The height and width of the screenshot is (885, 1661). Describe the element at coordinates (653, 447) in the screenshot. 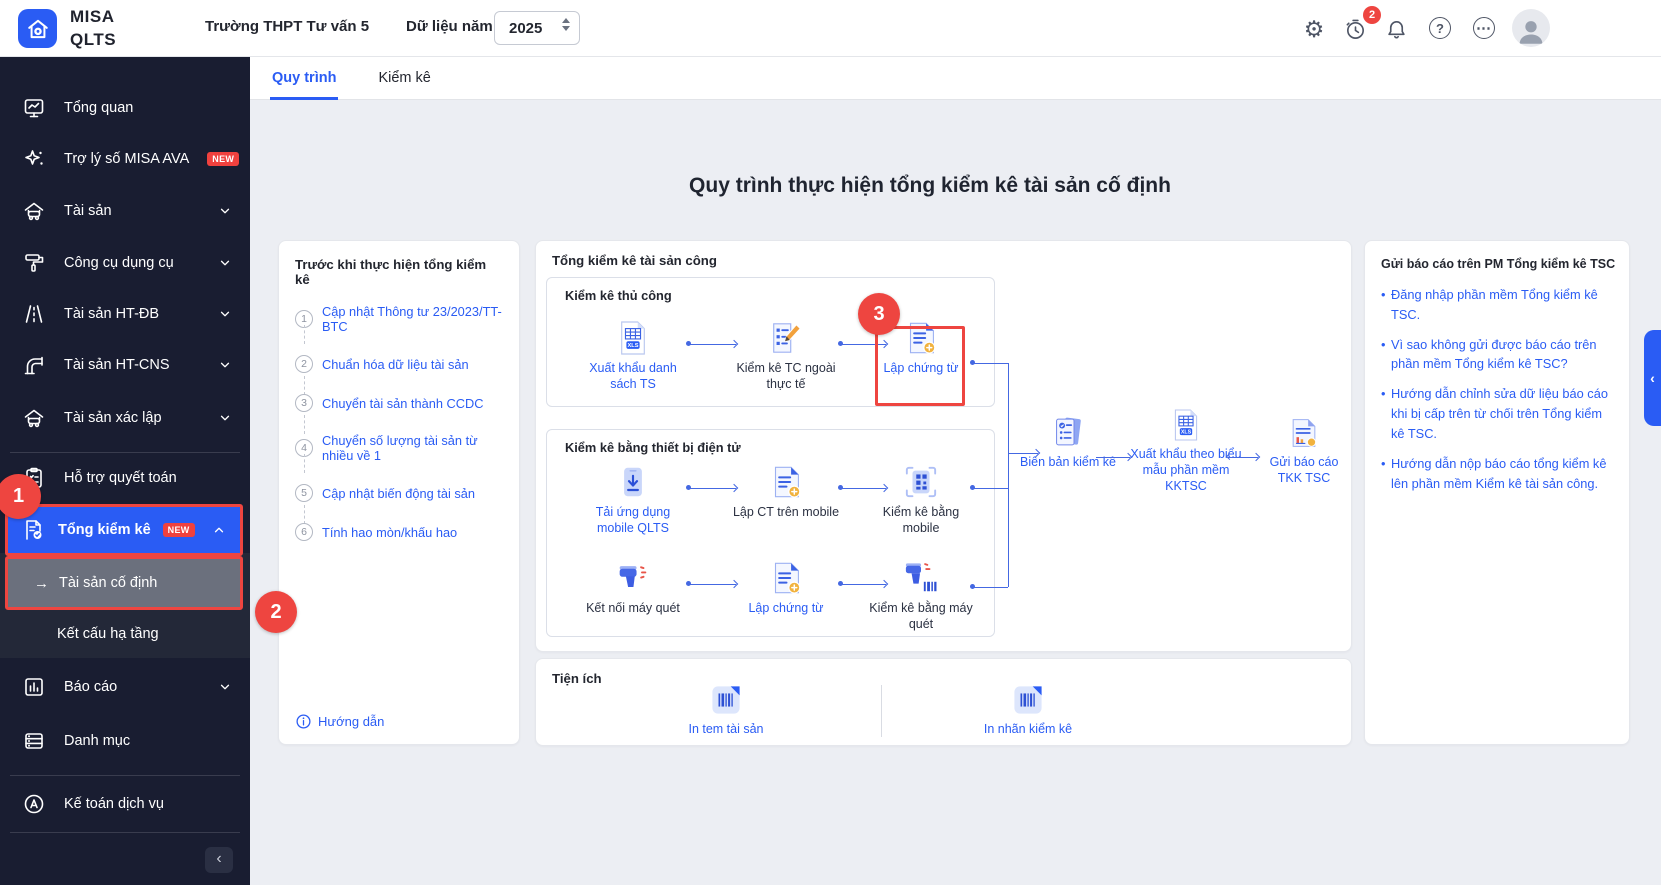

I see `electronic-box-title: Kiểm kê bằng thiết bị điện tử` at that location.